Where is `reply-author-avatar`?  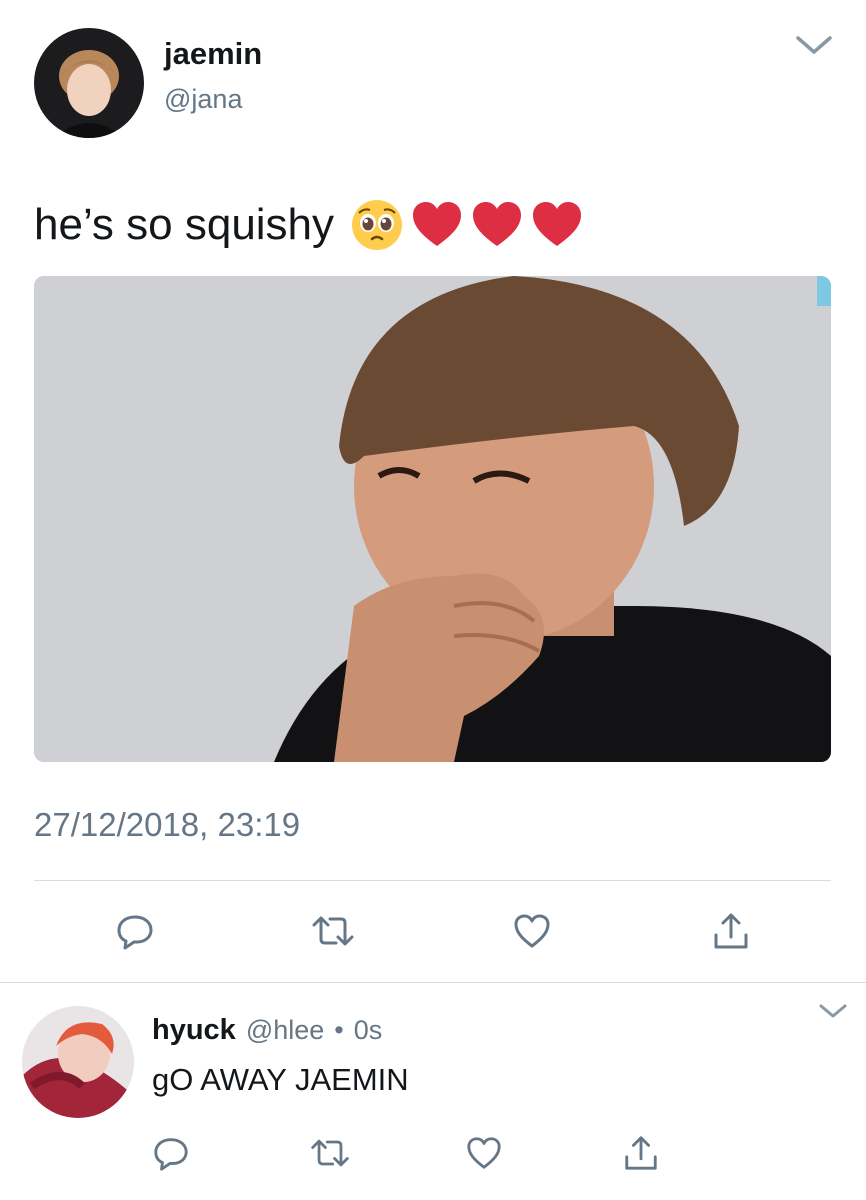
reply-author-avatar is located at coordinates (78, 1062).